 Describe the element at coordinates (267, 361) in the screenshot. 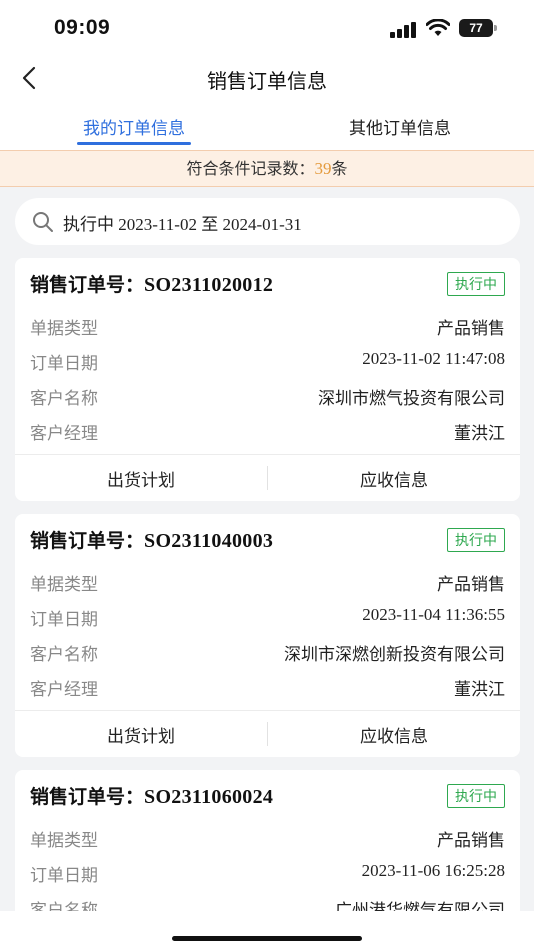

I see `field-row: 订单日期 2023-11-02 11:47:08` at that location.